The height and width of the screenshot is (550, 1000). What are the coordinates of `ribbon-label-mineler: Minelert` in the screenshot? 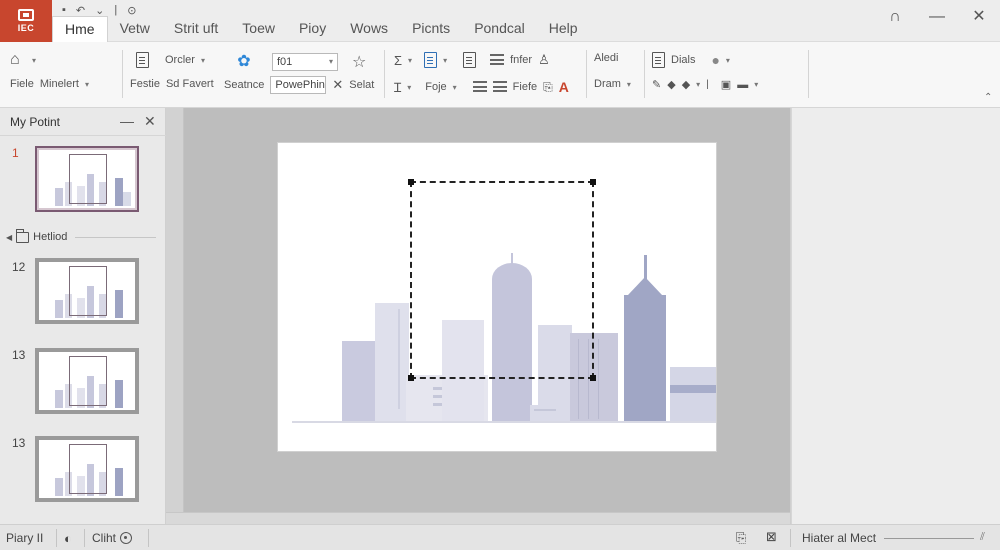 It's located at (59, 84).